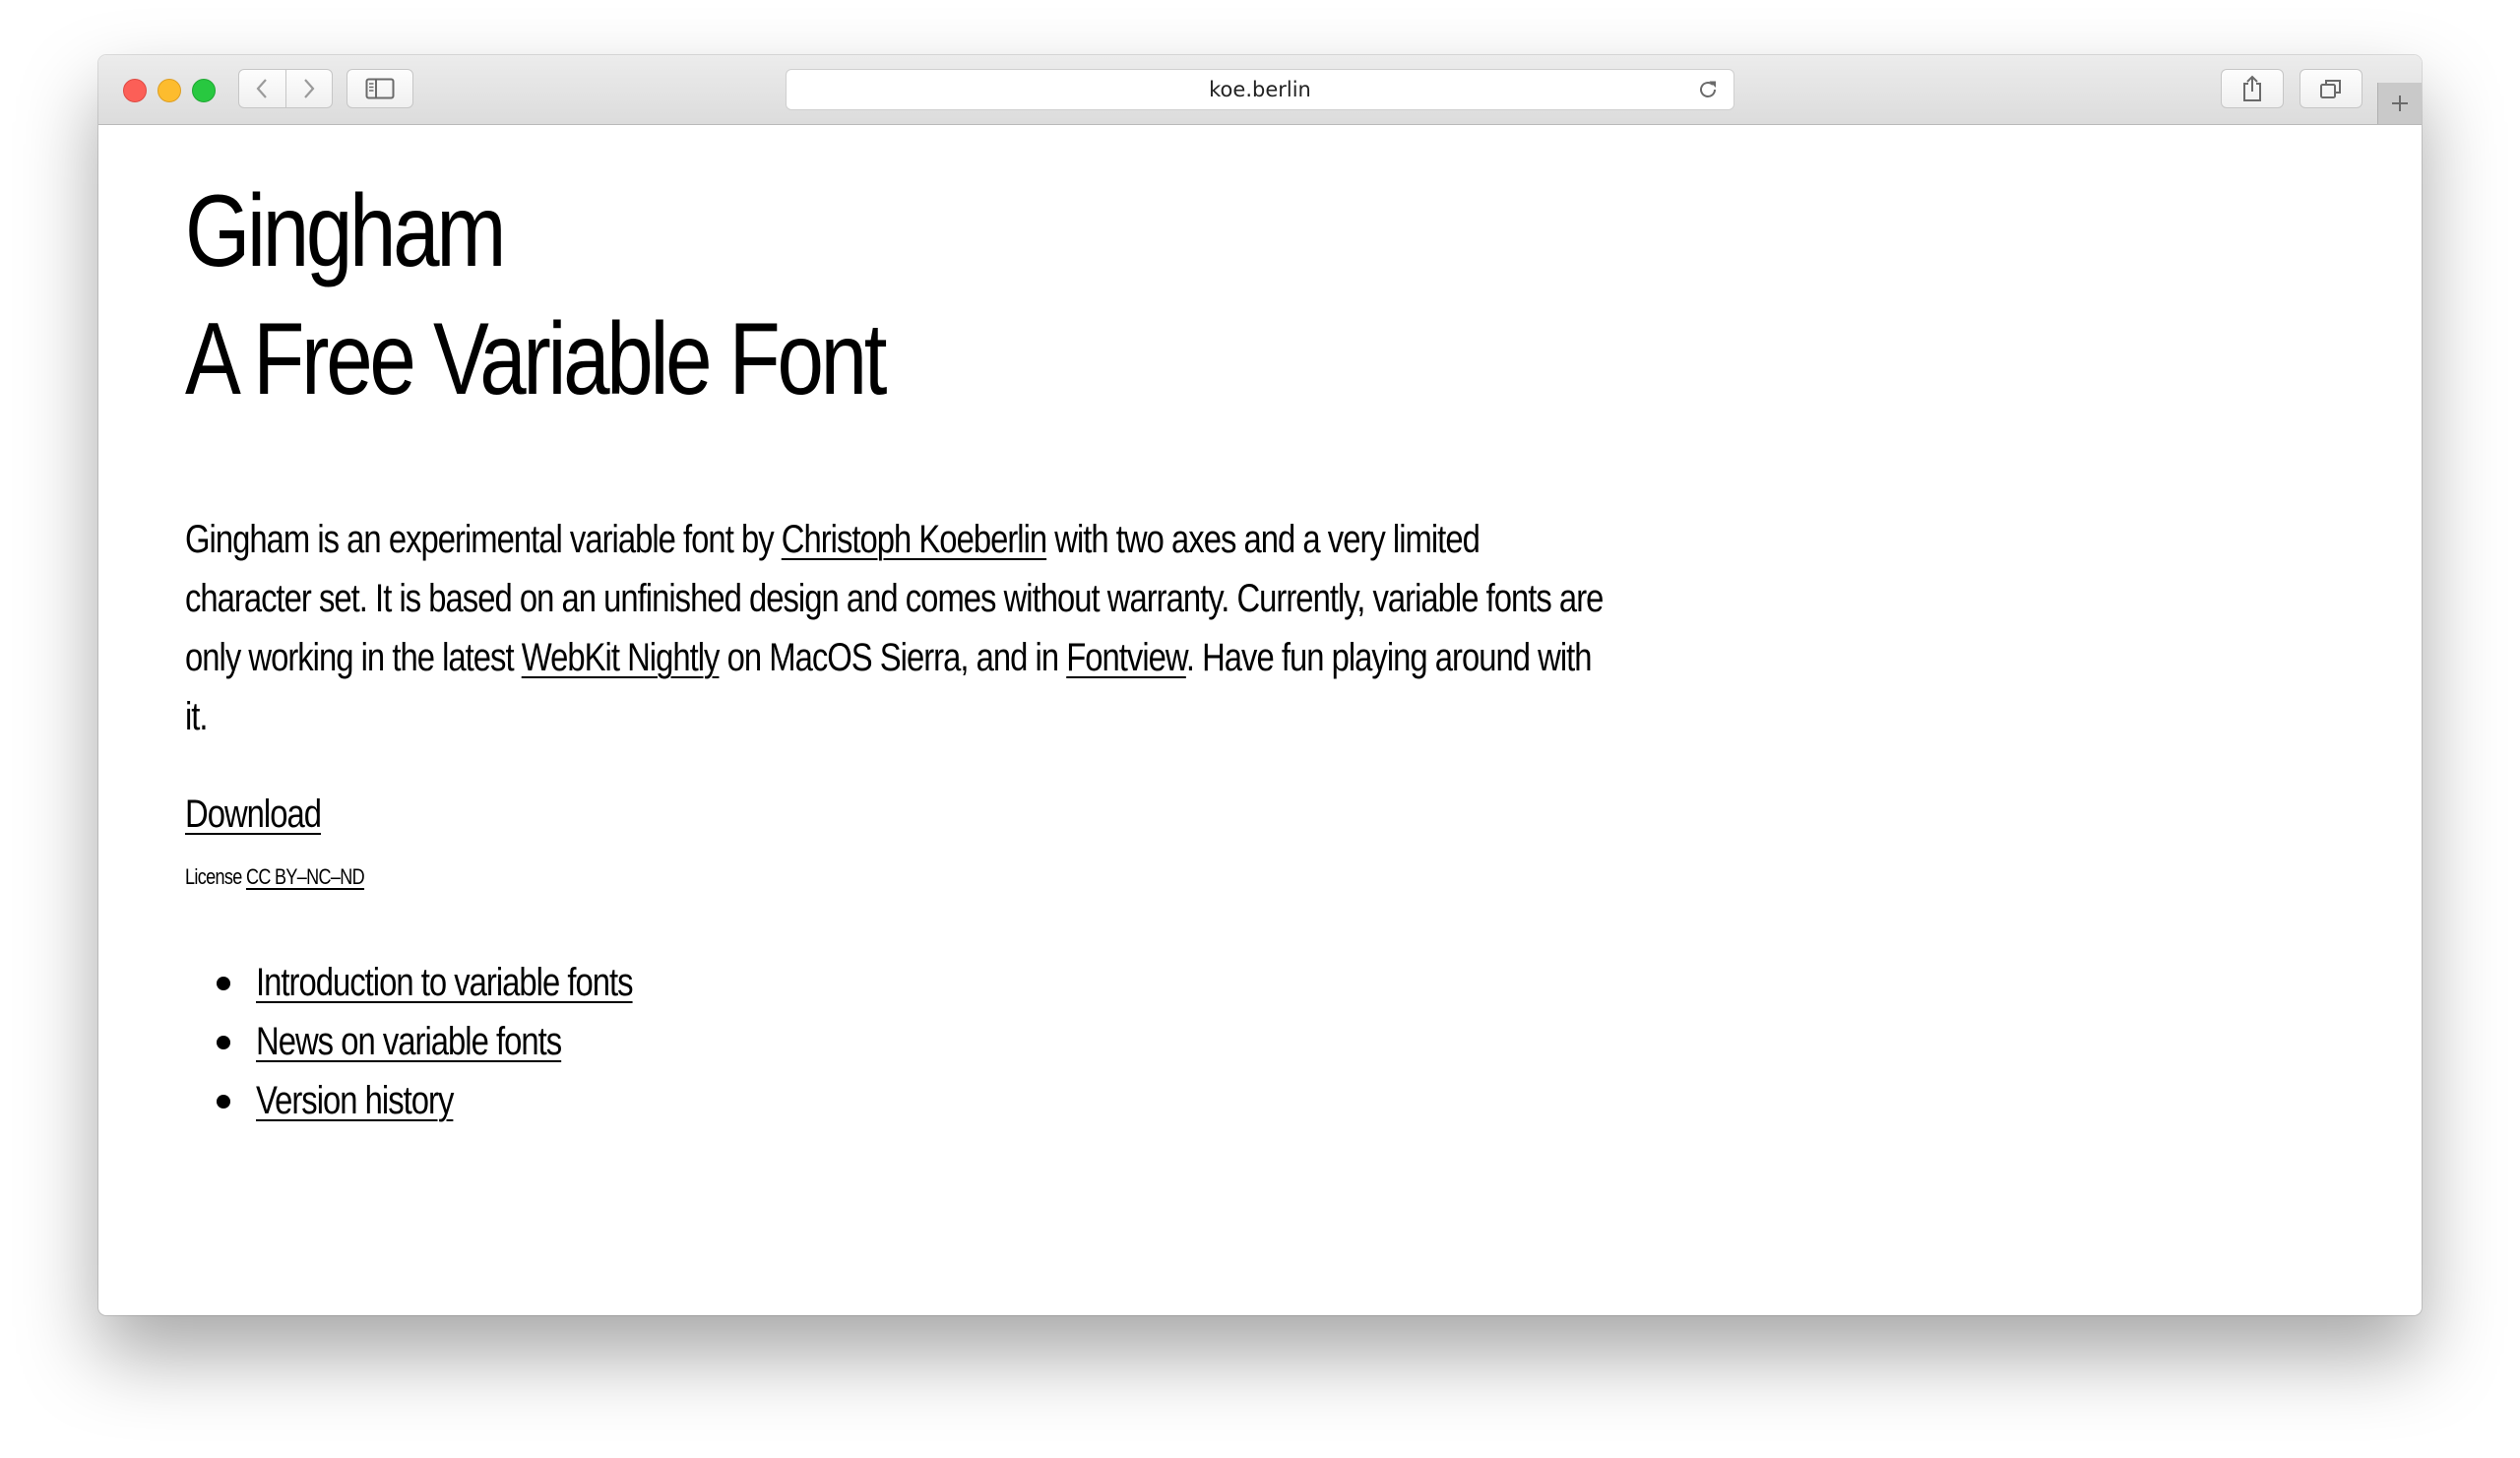  I want to click on list-item: Introduction to variable fonts, so click(450, 982).